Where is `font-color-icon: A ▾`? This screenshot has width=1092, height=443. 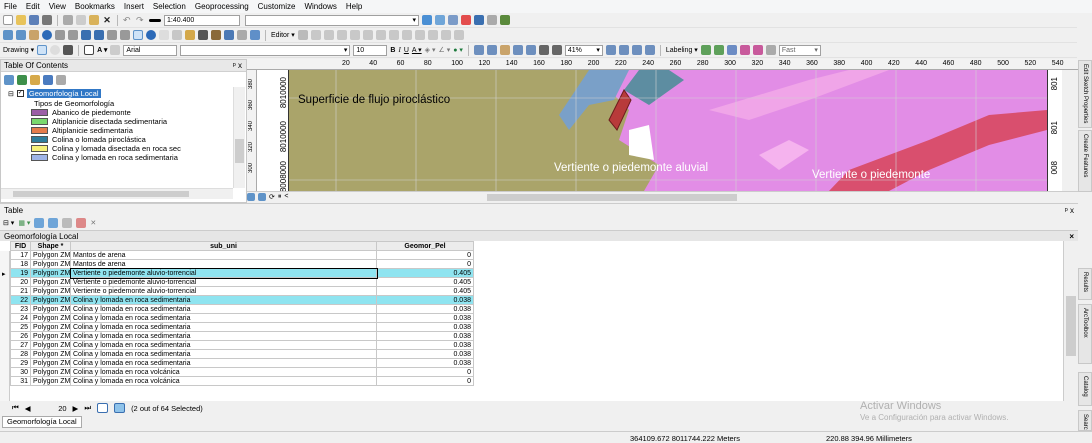
font-color-icon: A ▾ is located at coordinates (417, 50).